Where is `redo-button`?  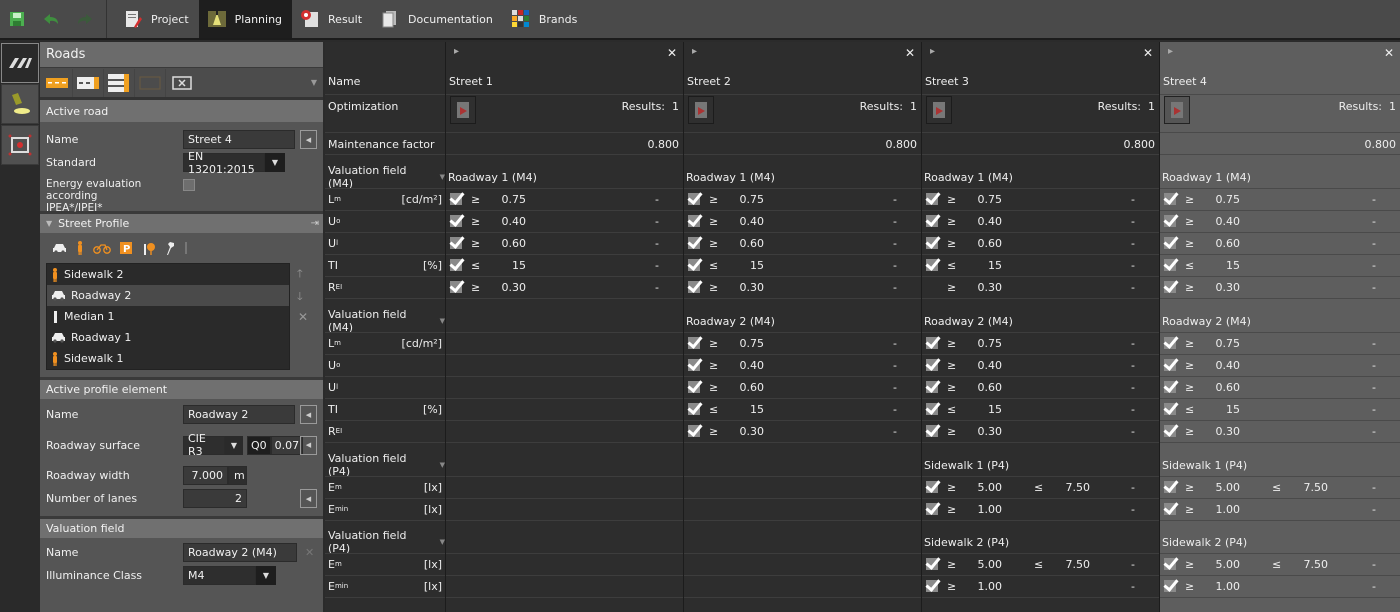 redo-button is located at coordinates (85, 19).